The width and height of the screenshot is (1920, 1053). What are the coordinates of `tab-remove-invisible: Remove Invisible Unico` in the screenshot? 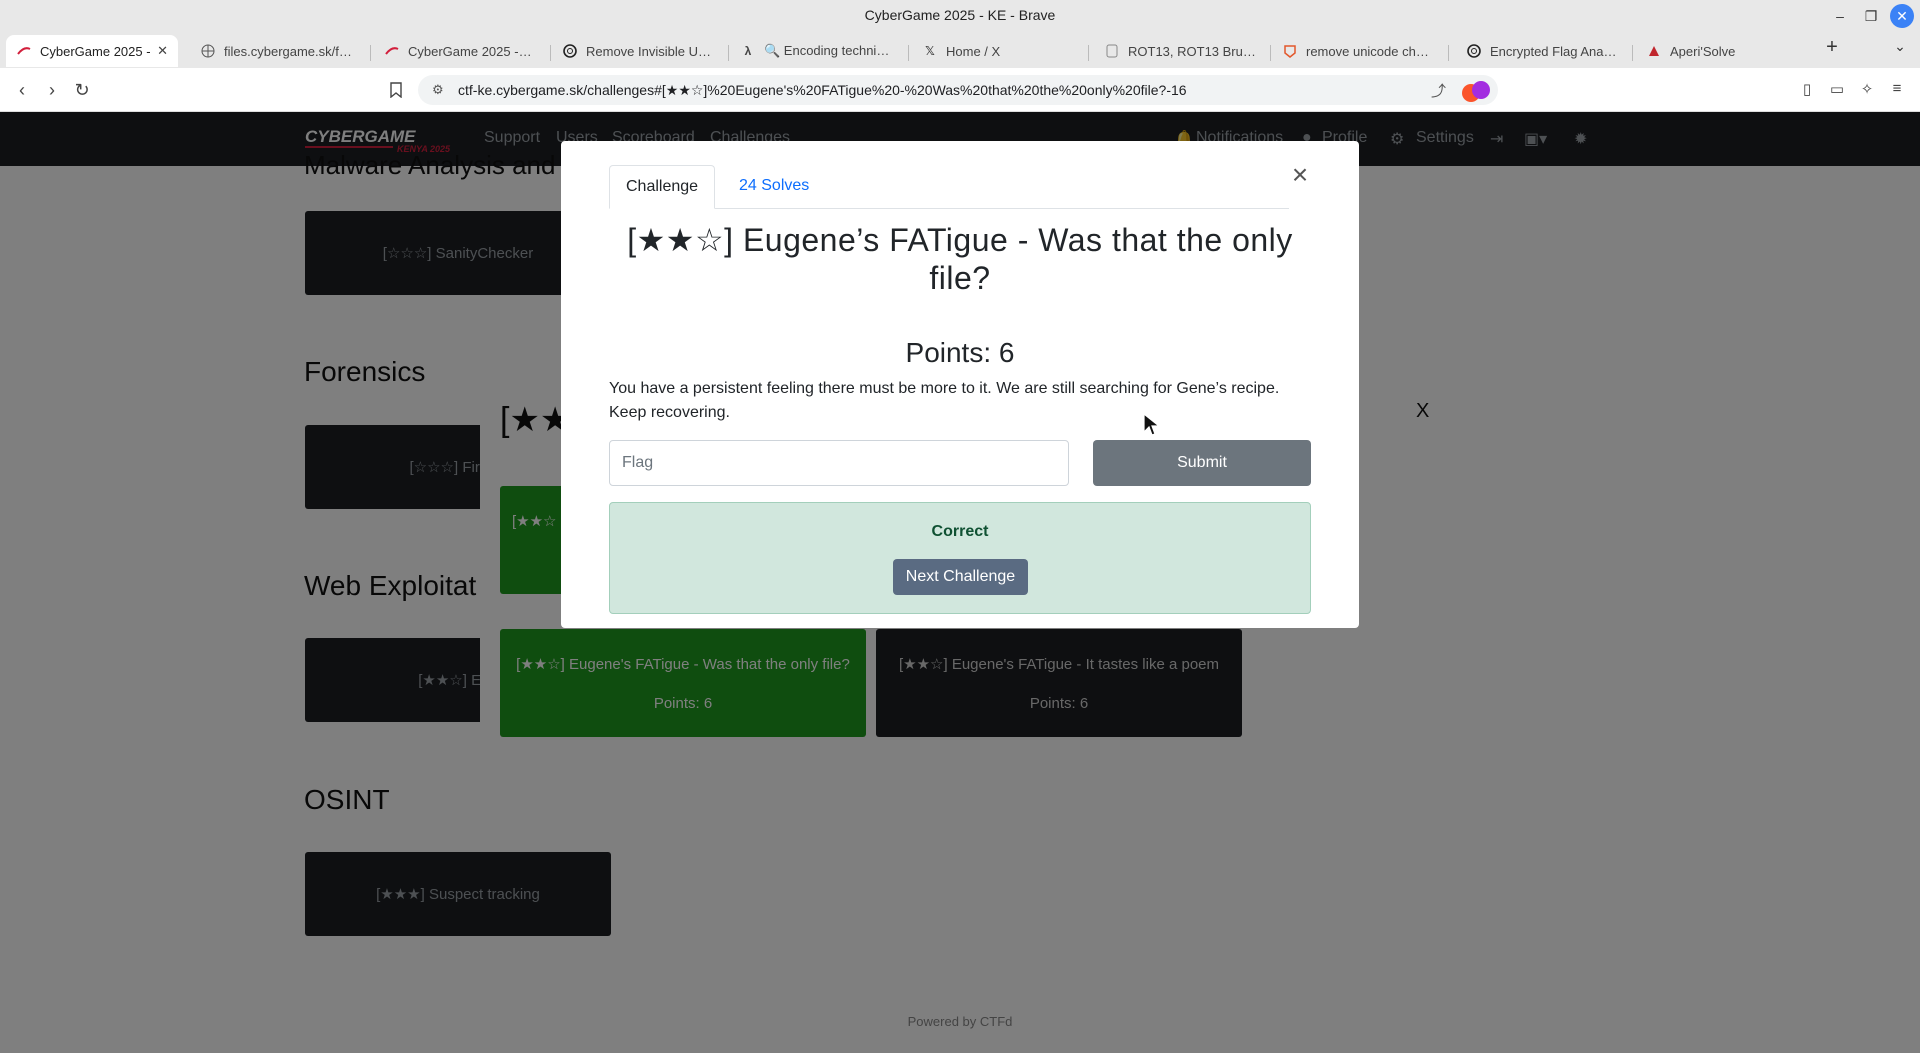 It's located at (638, 51).